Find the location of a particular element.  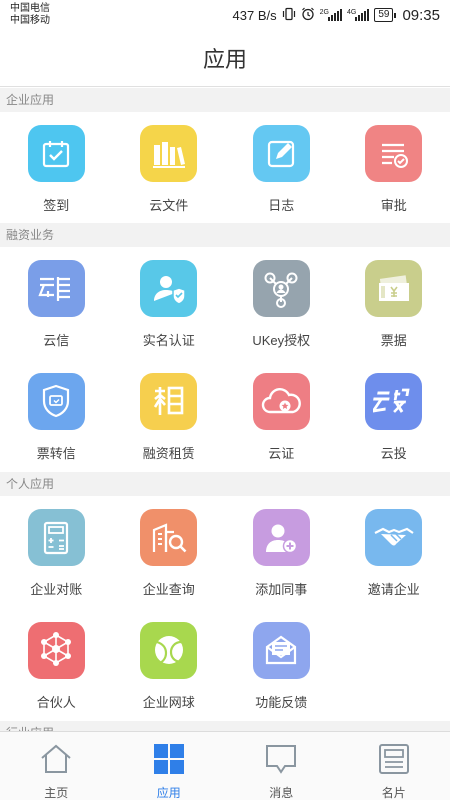

app-label: 添加同事 is located at coordinates (281, 589).